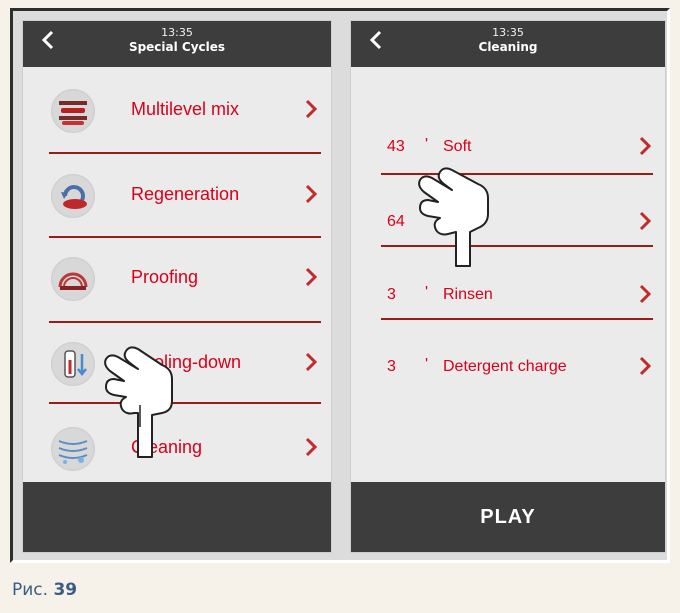 This screenshot has height=613, width=680. I want to click on menu-item-cooling-down: Cooling-down, so click(177, 364).